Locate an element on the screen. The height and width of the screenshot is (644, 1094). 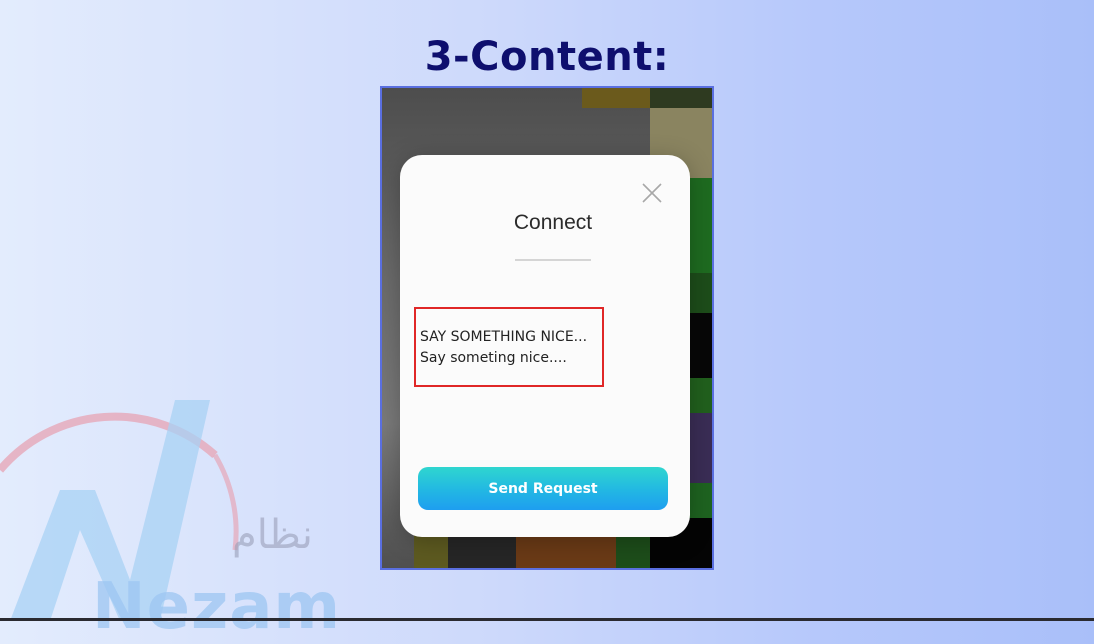
brand-arabic-text: نظام is located at coordinates (272, 535).